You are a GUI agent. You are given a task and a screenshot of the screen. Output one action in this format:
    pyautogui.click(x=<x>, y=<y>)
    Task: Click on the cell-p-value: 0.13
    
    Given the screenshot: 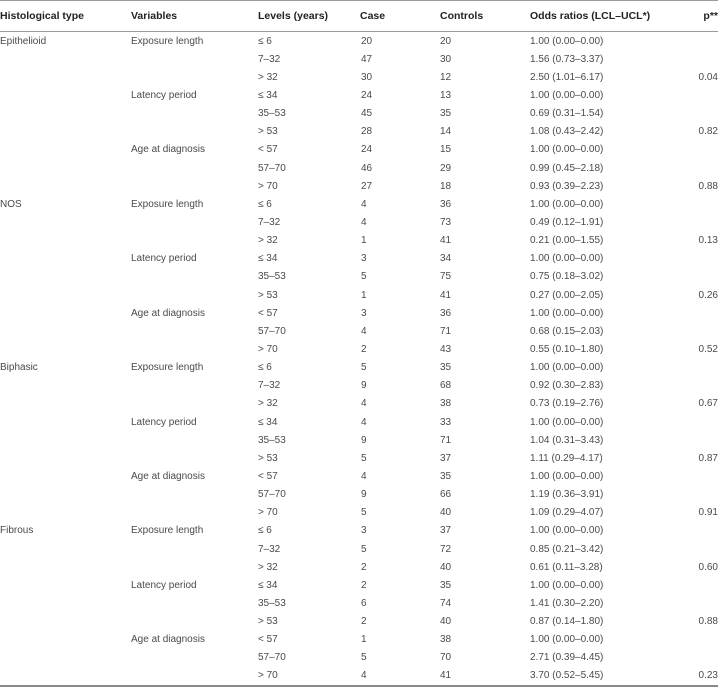 What is the action you would take?
    pyautogui.click(x=708, y=241)
    